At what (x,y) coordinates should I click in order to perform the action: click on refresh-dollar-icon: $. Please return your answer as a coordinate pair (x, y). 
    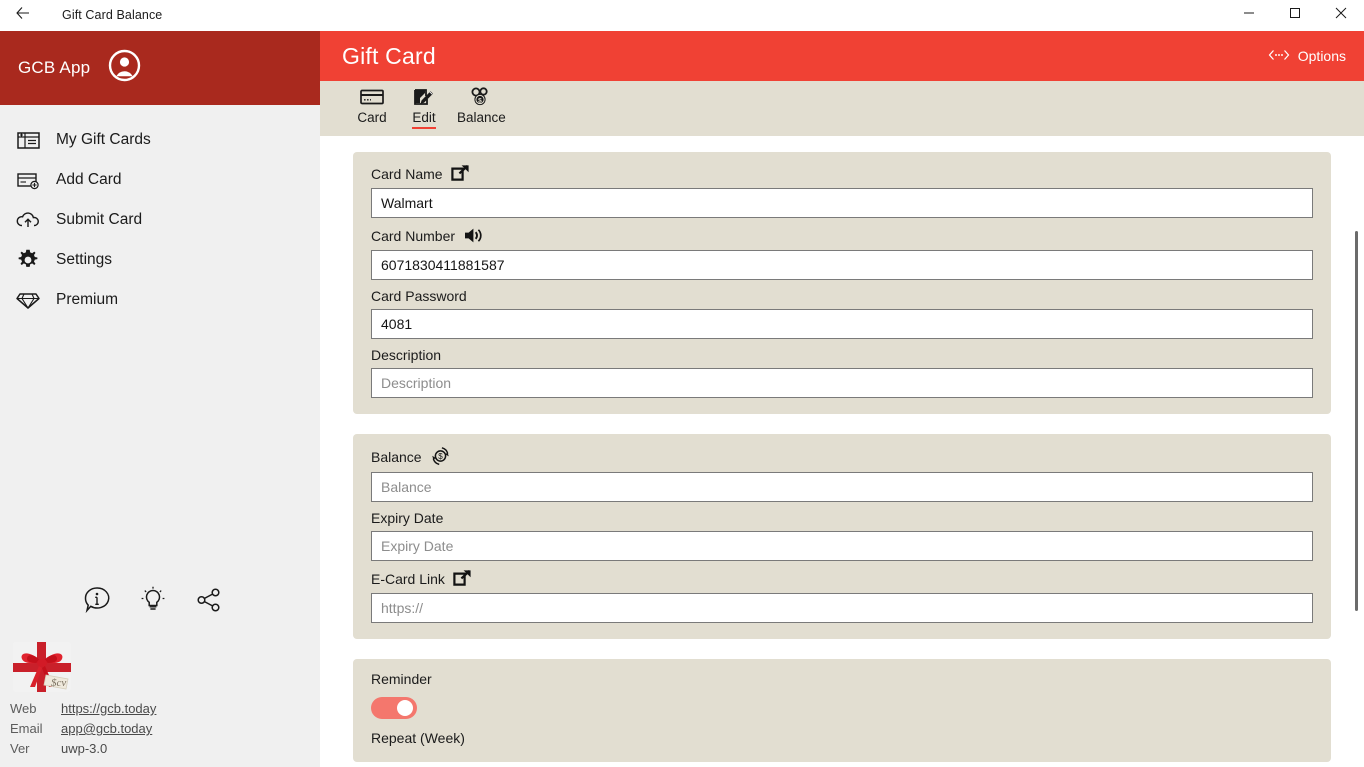
    Looking at the image, I should click on (440, 456).